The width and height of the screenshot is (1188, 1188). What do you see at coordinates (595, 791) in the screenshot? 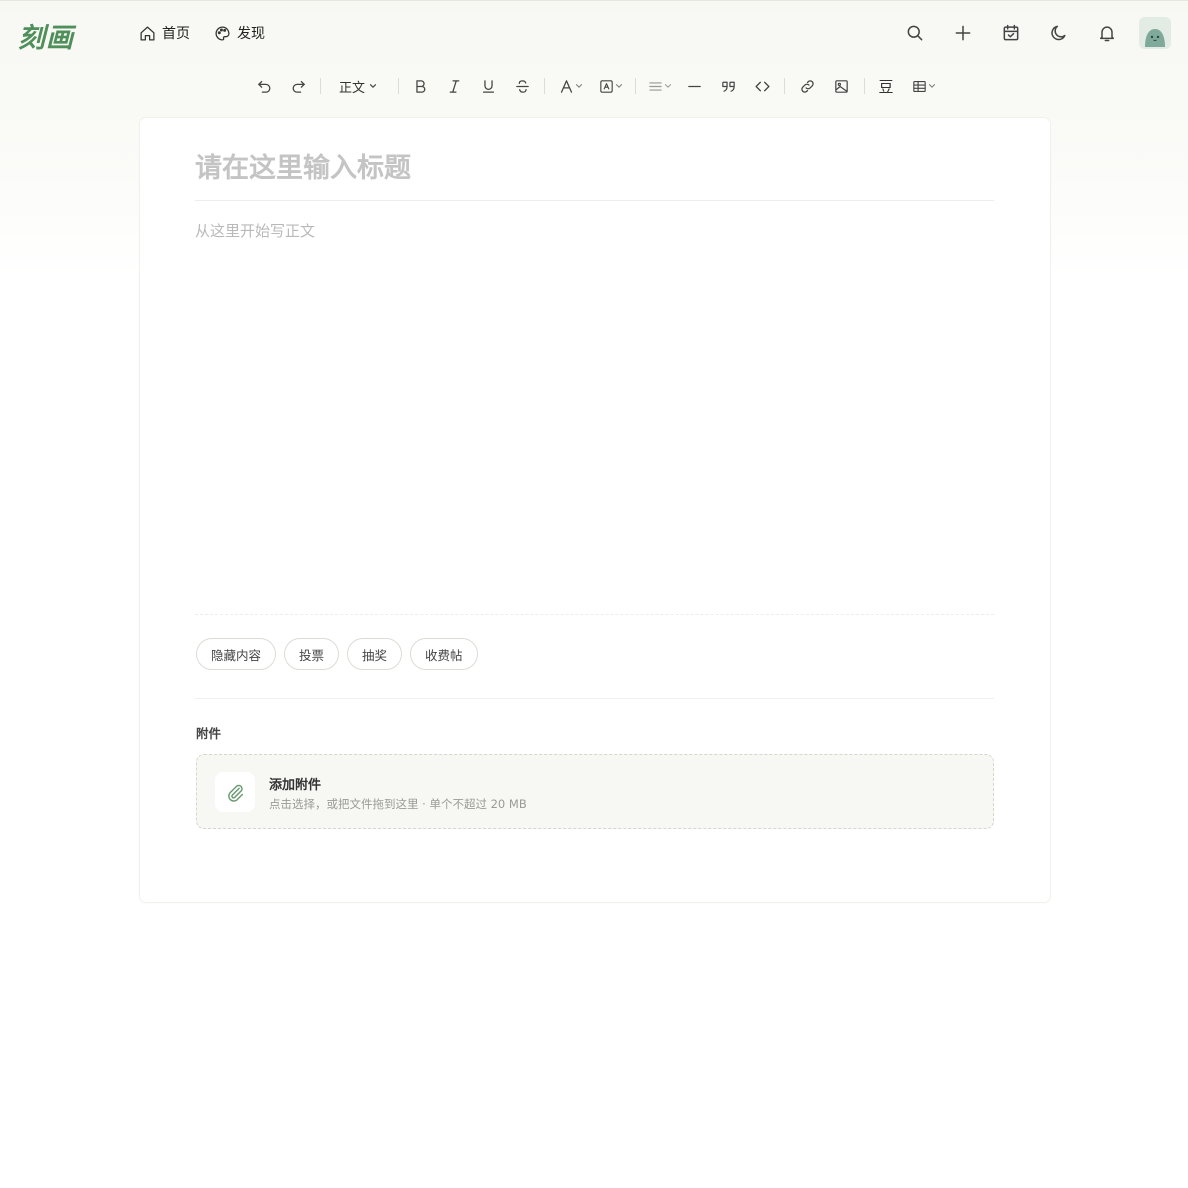
I see `attachment-dropzone: 添加附件 点击选择，或把文件拖到这里 · 单个不超过 20 MB` at bounding box center [595, 791].